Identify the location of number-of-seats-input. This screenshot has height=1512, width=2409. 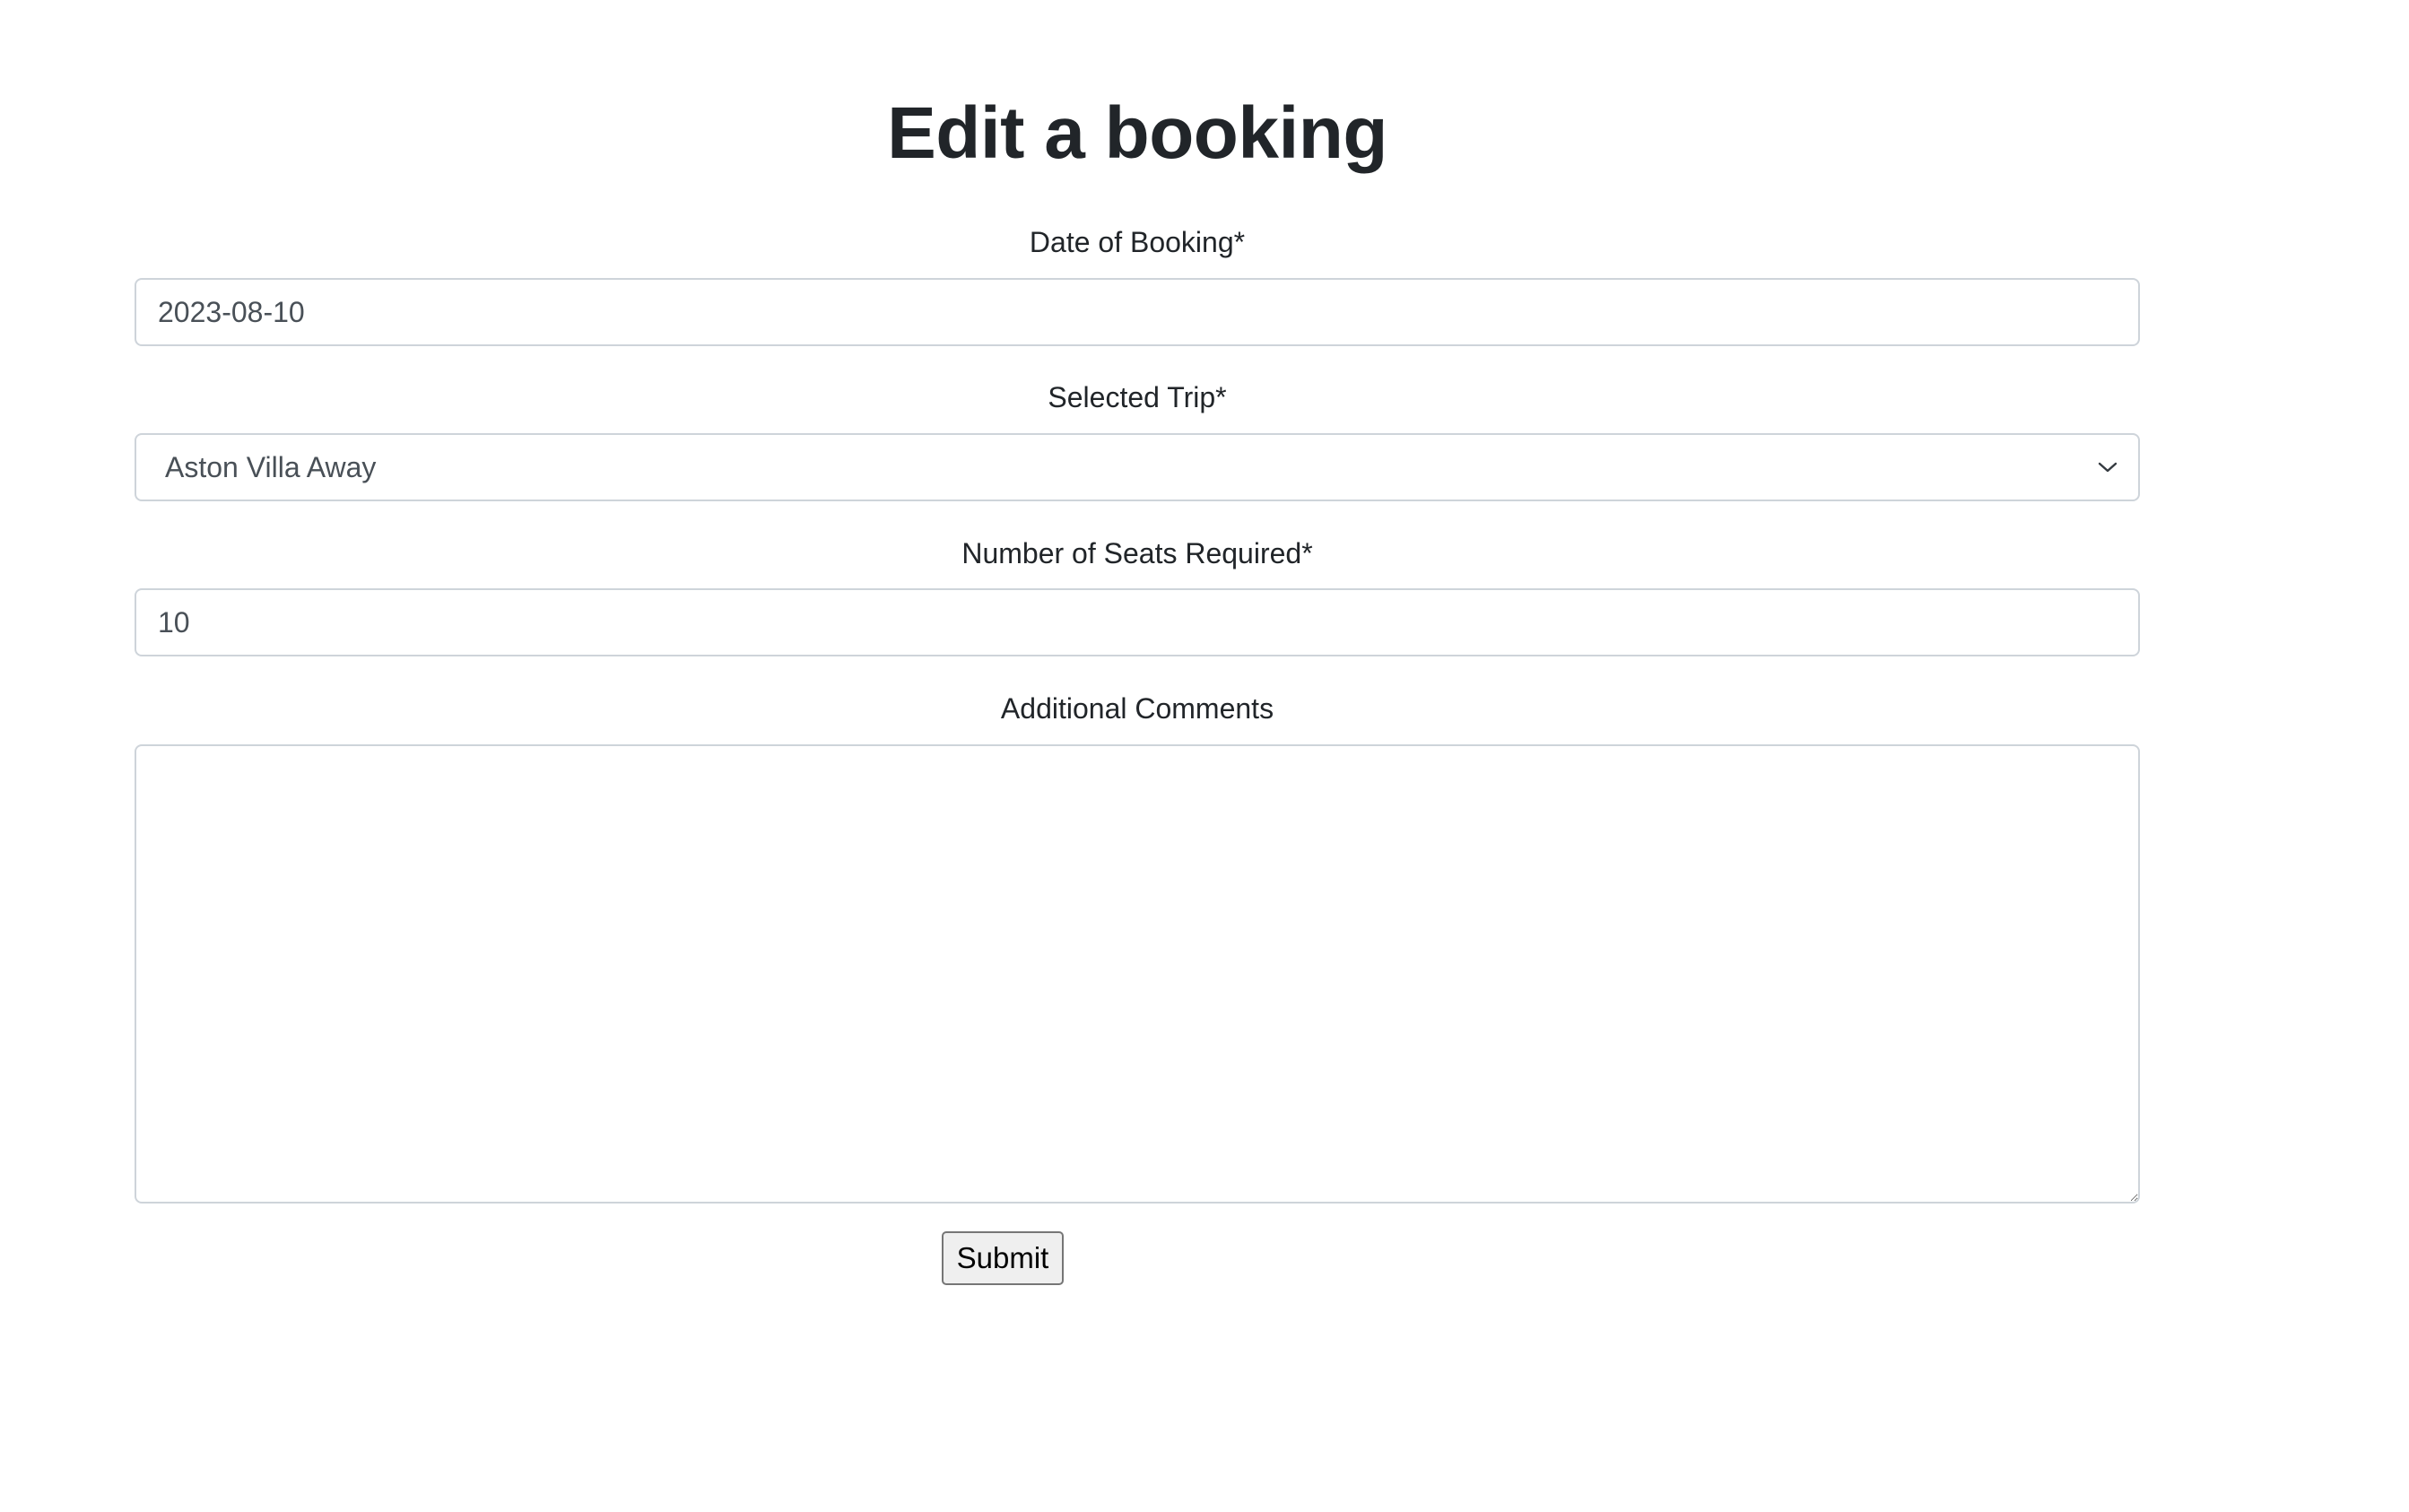
(1137, 622).